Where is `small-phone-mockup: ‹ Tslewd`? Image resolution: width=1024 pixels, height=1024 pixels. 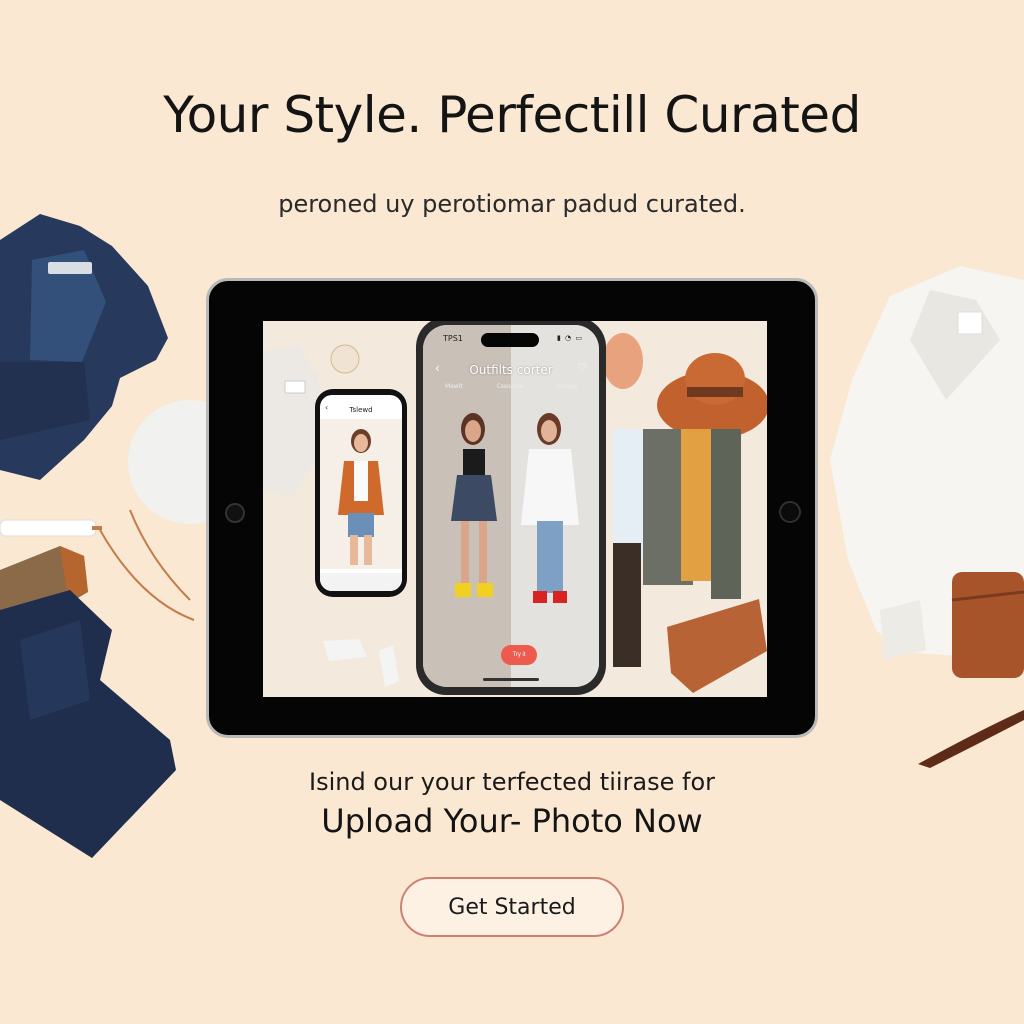
small-phone-mockup: ‹ Tslewd is located at coordinates (361, 493).